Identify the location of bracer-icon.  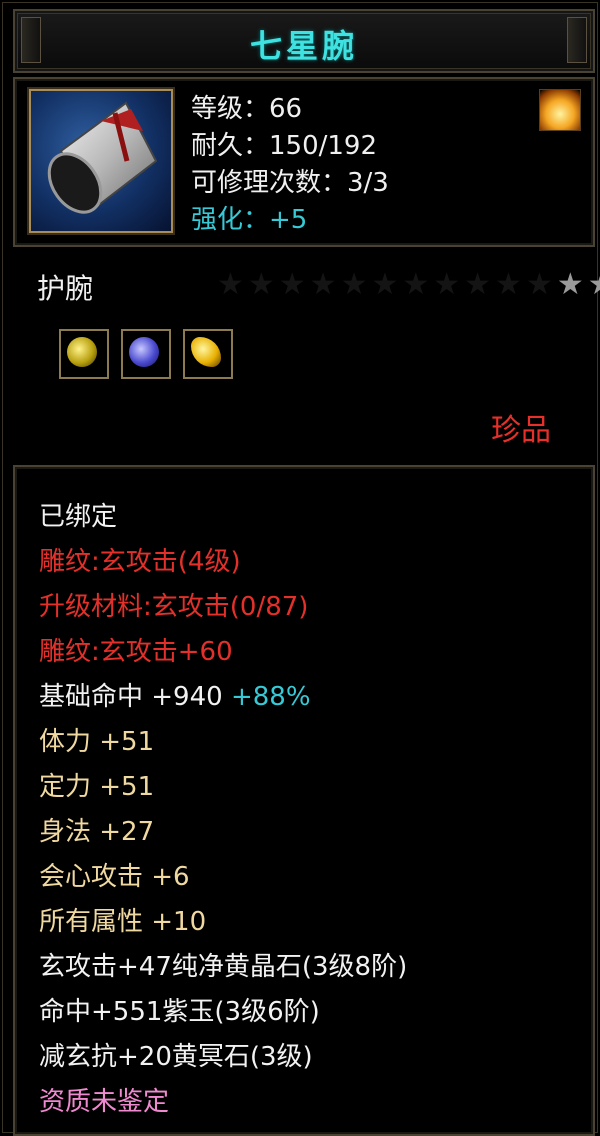
(101, 161).